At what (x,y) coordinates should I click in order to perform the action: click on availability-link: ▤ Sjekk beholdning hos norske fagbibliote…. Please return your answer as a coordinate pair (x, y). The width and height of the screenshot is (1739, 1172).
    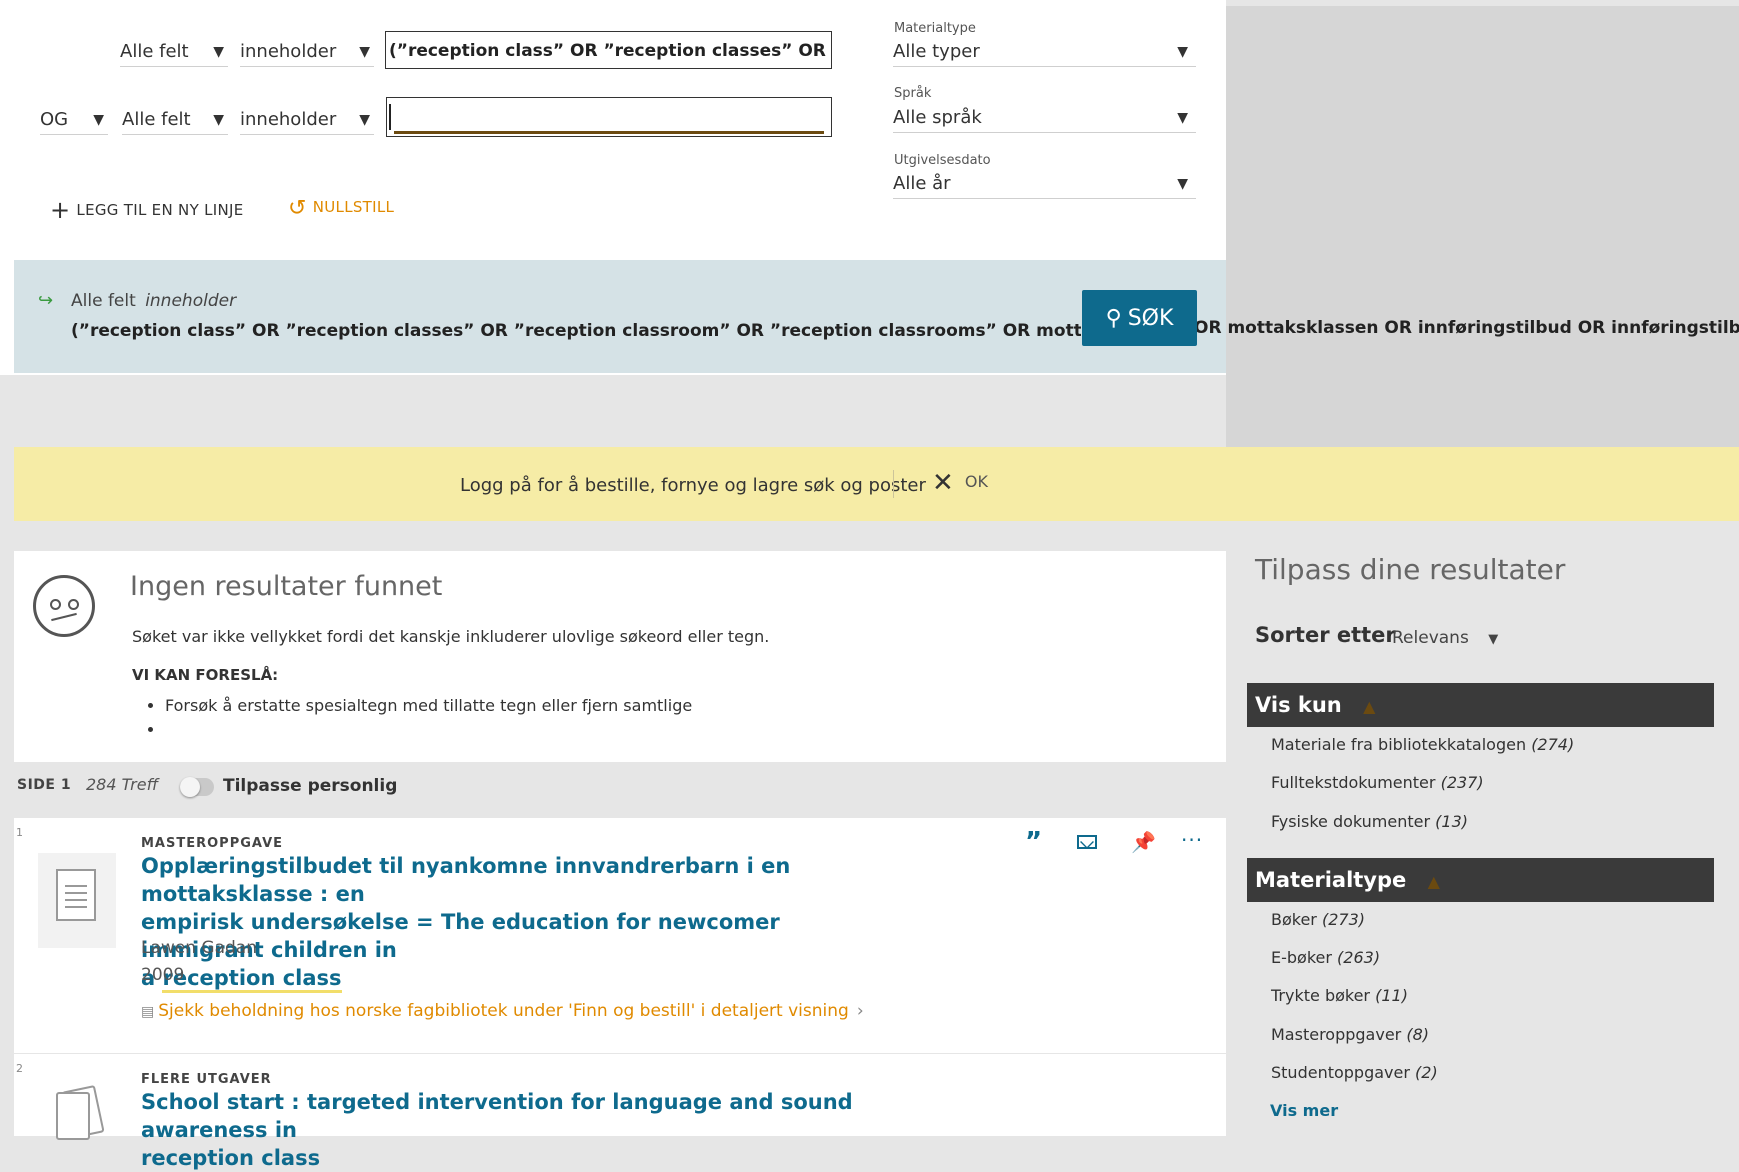
    Looking at the image, I should click on (502, 1011).